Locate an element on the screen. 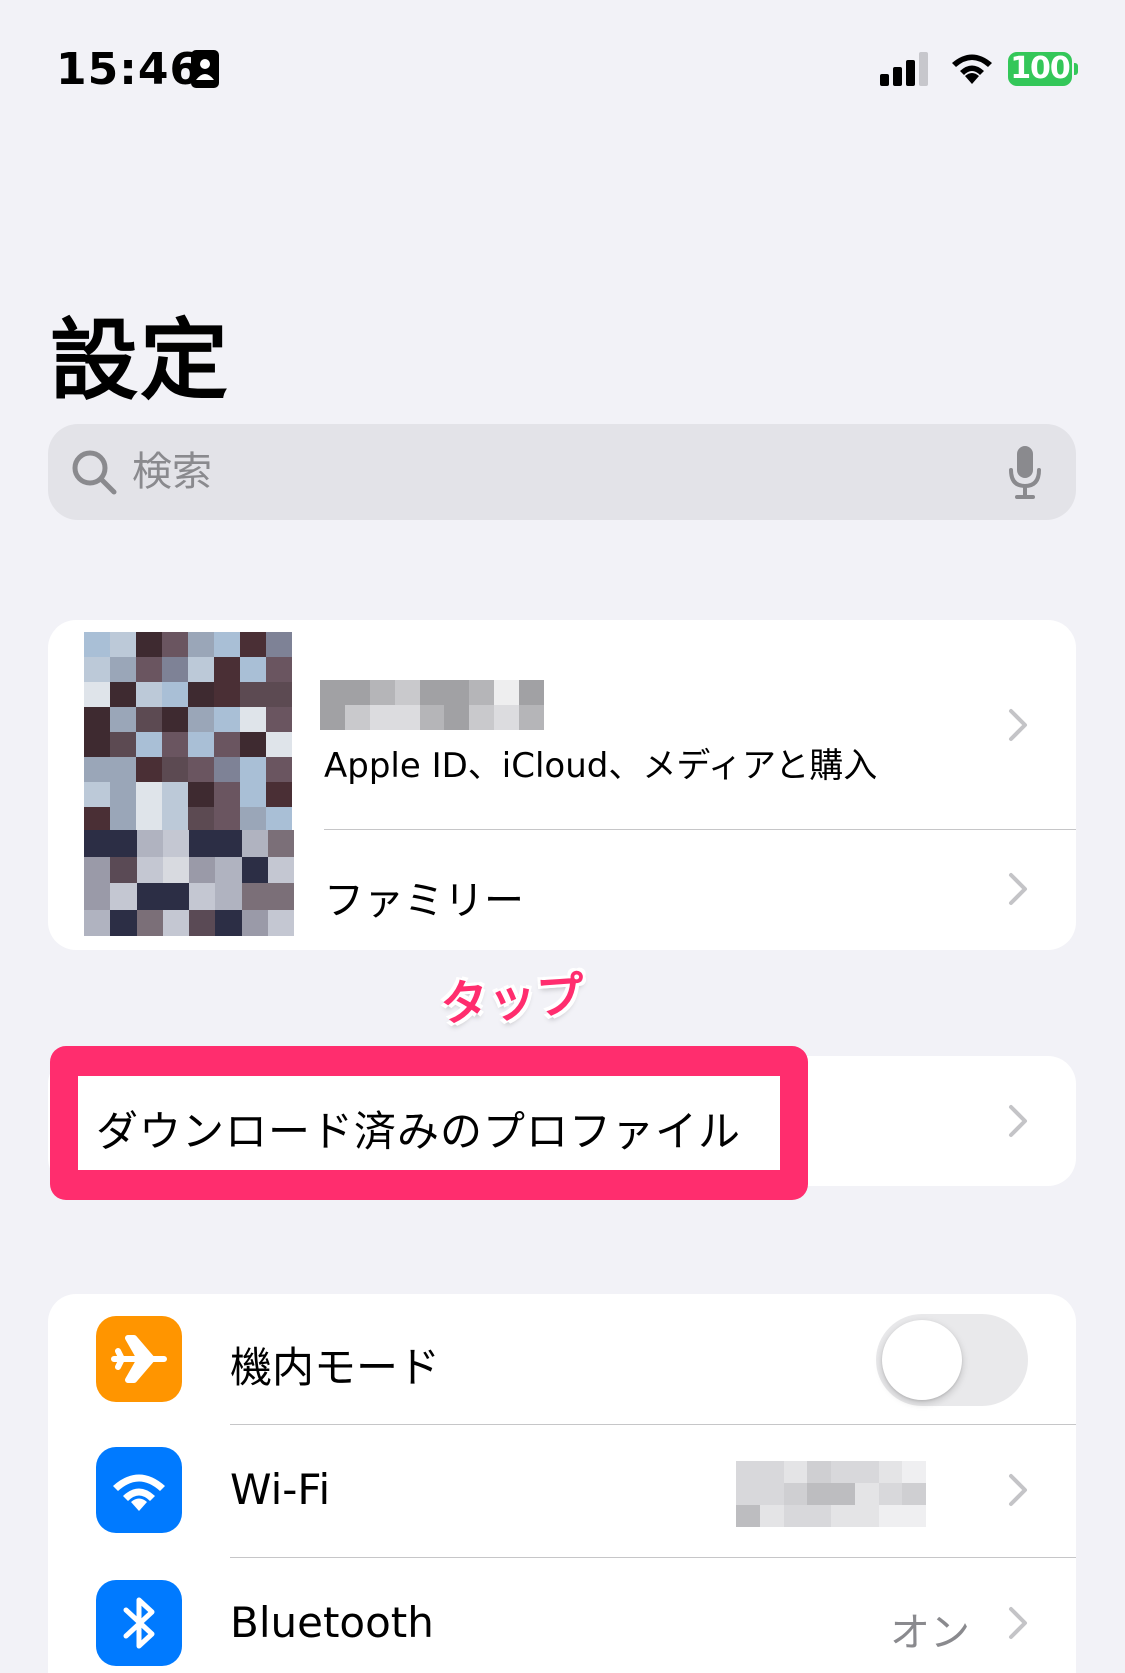 The width and height of the screenshot is (1125, 1673). search-input is located at coordinates (542, 472).